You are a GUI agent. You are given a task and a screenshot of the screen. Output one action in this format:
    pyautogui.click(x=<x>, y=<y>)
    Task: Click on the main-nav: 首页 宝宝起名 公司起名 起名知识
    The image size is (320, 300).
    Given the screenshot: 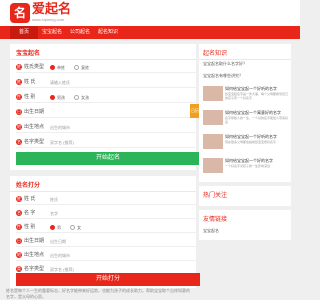 What is the action you would take?
    pyautogui.click(x=150, y=32)
    